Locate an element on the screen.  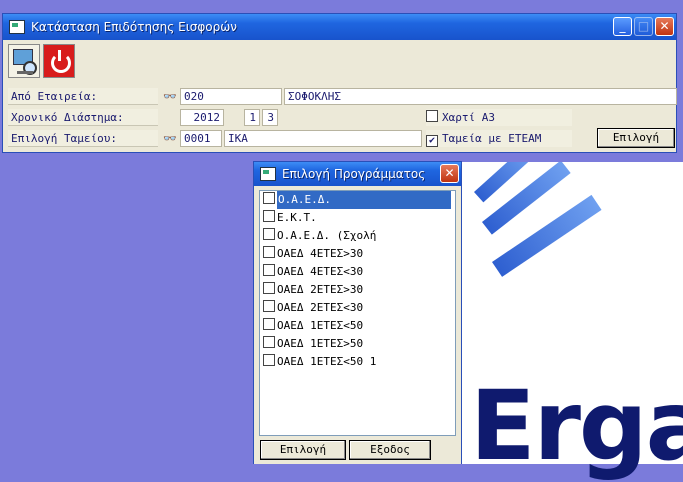
list-item: ΟΑΕΔ 4ΕΤΕΣ<30 is located at coordinates (357, 272).